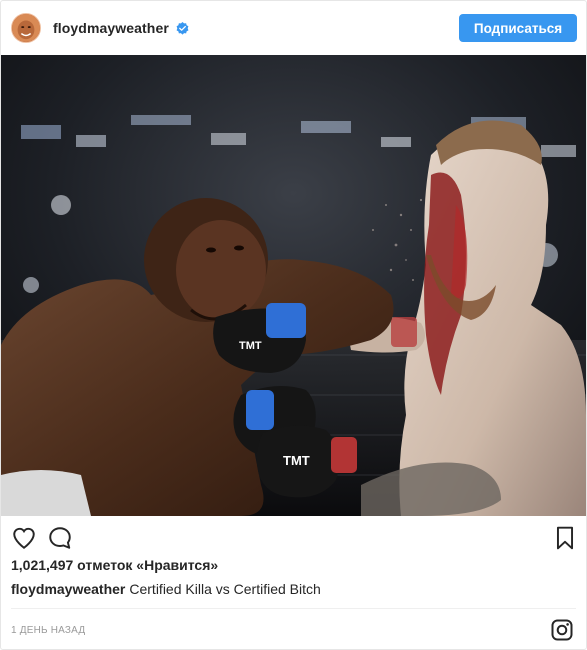 This screenshot has width=587, height=650. I want to click on avatar, so click(26, 28).